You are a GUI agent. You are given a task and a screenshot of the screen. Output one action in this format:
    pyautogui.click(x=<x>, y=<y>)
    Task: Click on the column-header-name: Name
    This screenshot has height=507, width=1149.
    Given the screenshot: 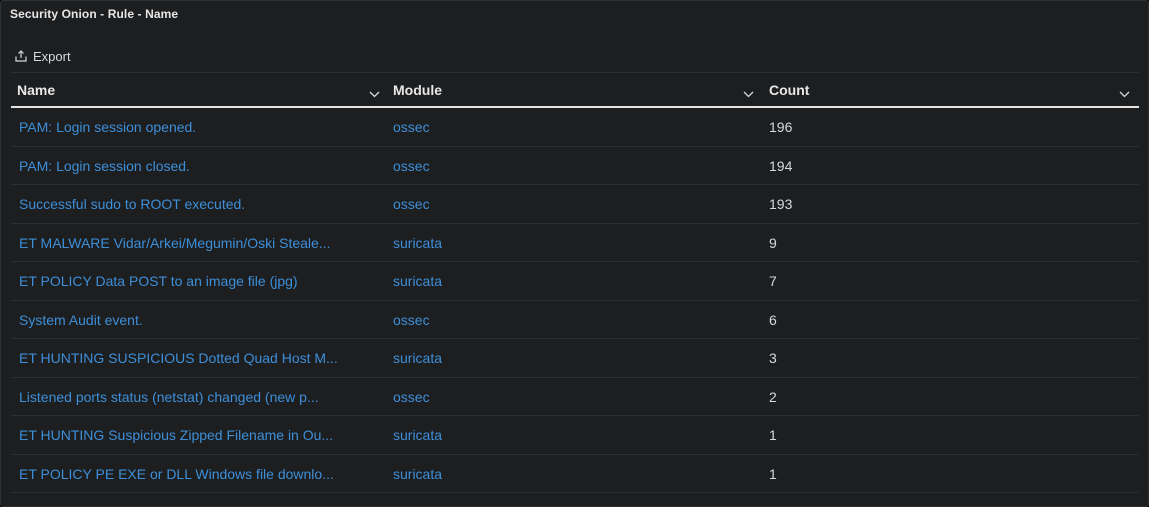 What is the action you would take?
    pyautogui.click(x=199, y=89)
    